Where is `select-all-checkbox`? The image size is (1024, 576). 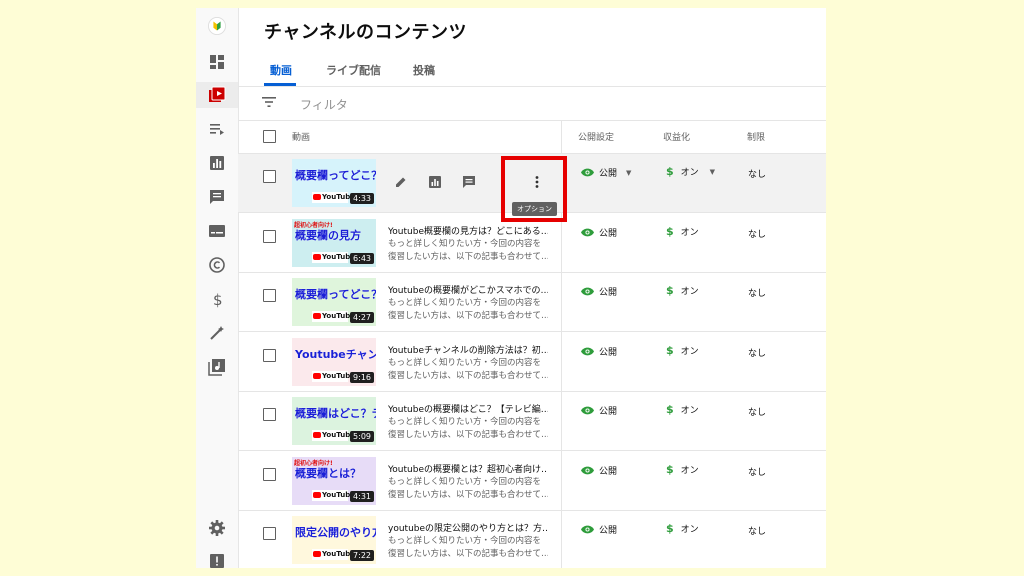 select-all-checkbox is located at coordinates (269, 136).